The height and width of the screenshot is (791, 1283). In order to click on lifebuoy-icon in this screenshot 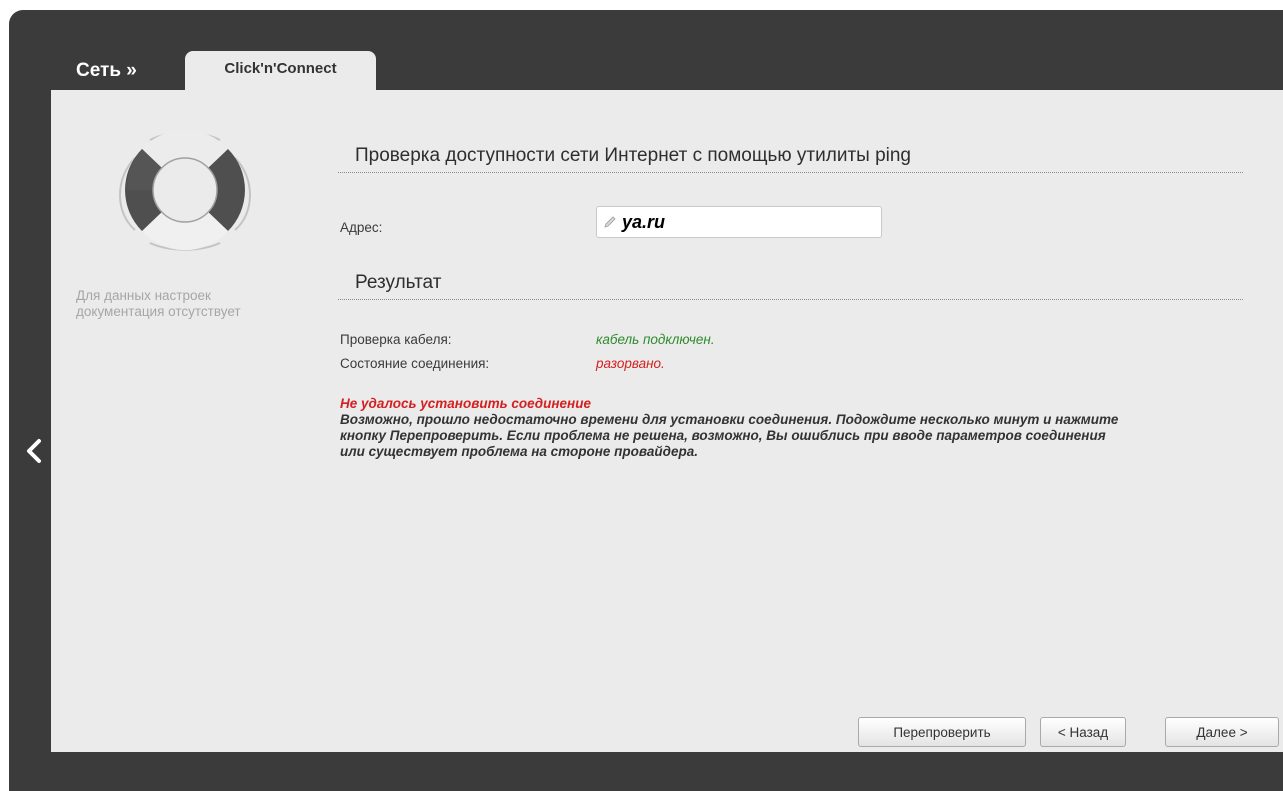, I will do `click(185, 190)`.